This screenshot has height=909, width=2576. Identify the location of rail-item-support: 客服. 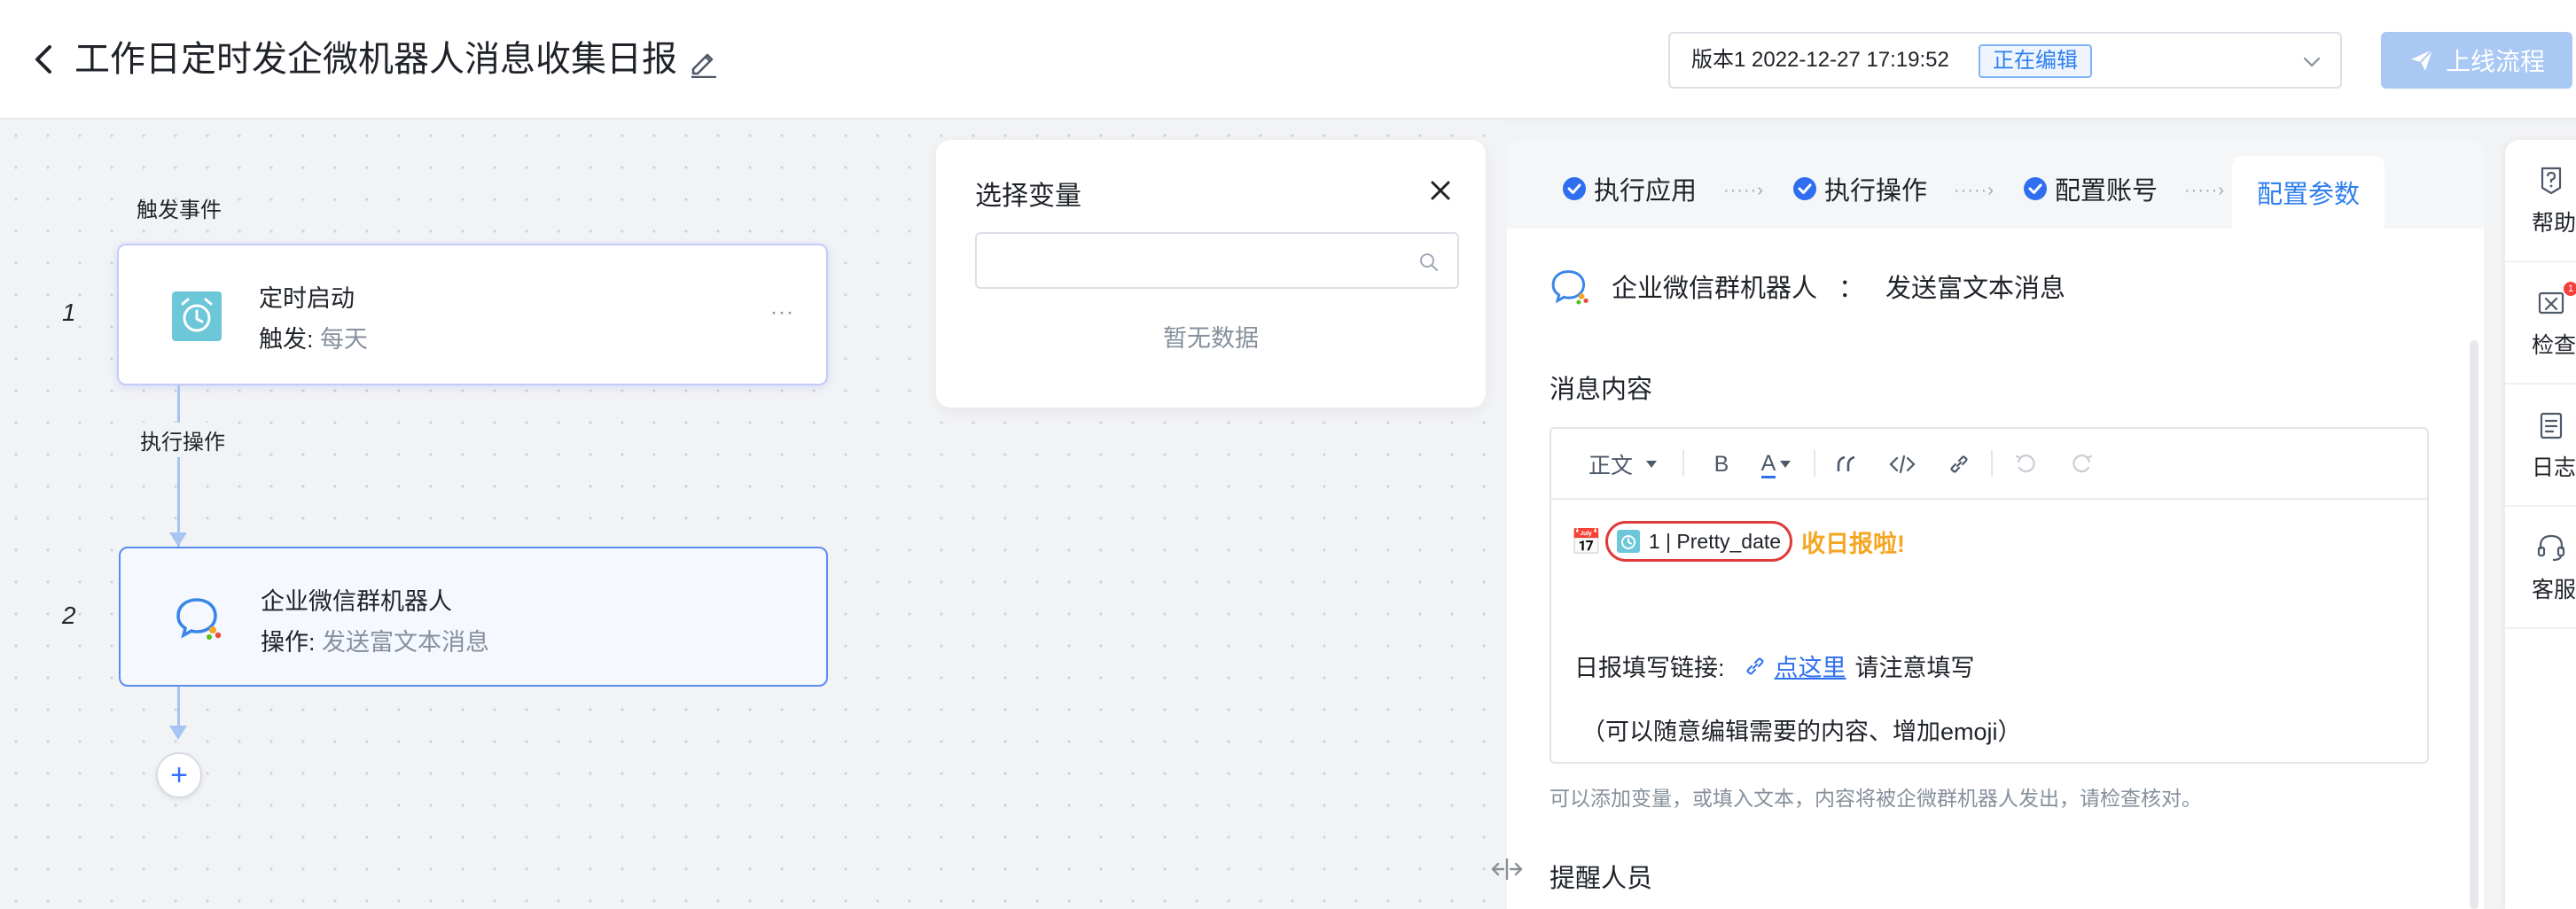
(2540, 568).